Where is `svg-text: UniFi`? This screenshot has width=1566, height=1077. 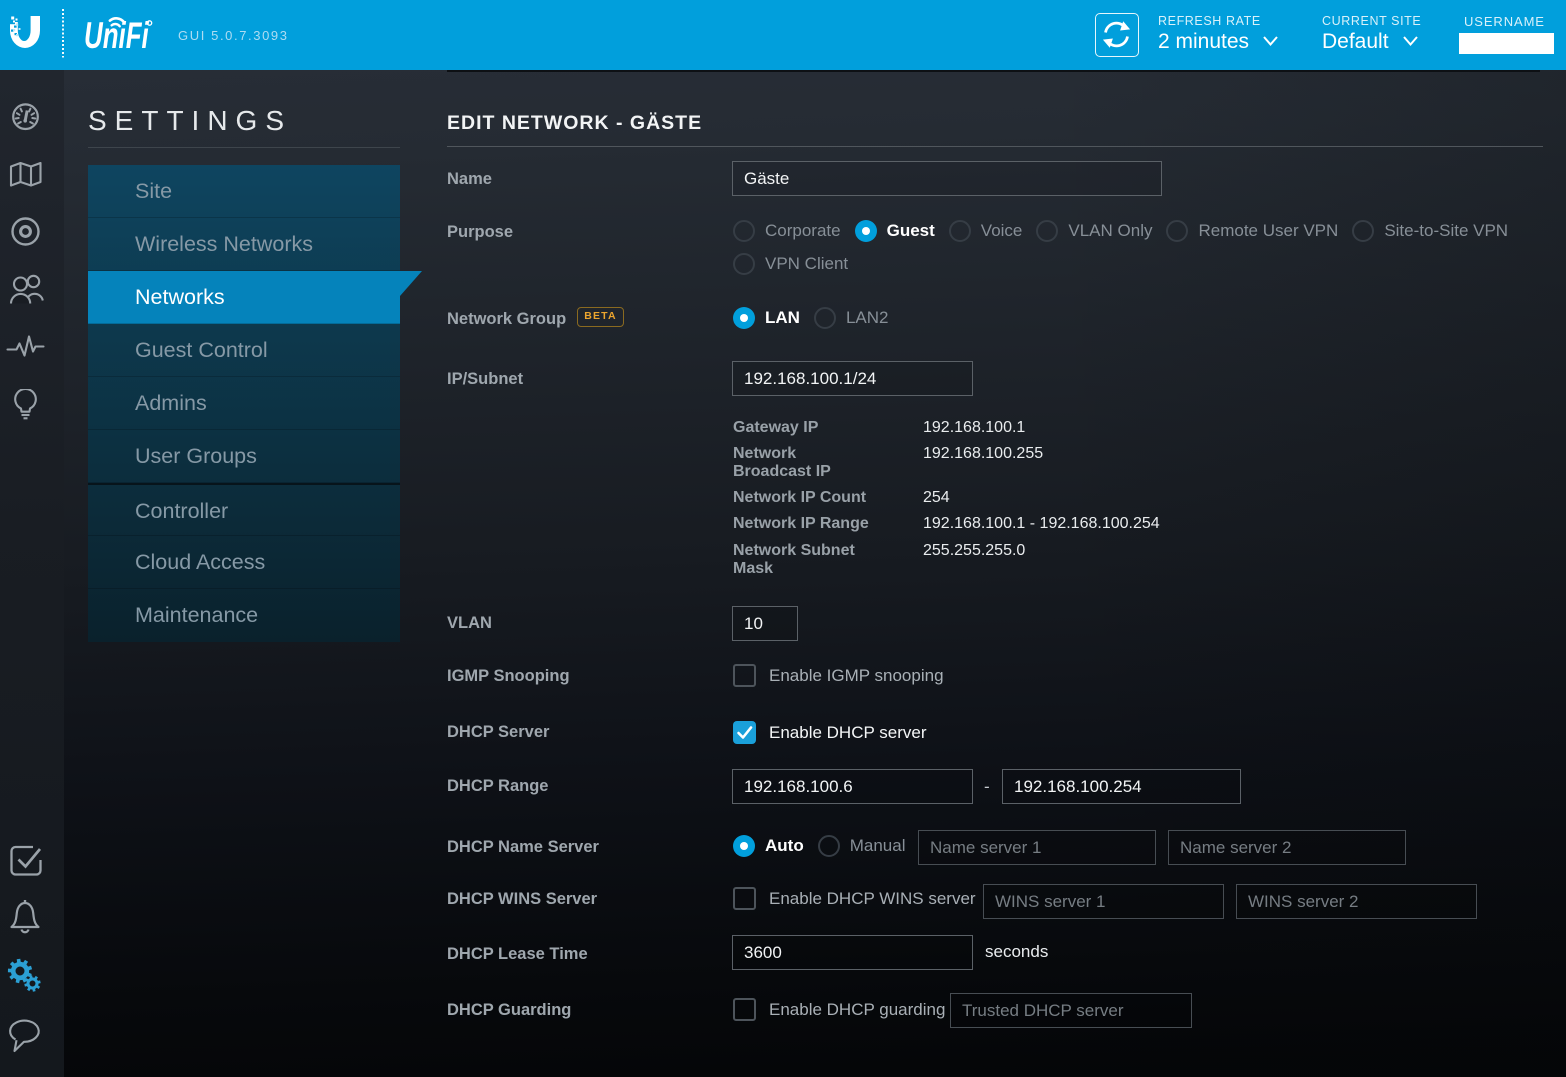 svg-text: UniFi is located at coordinates (117, 35).